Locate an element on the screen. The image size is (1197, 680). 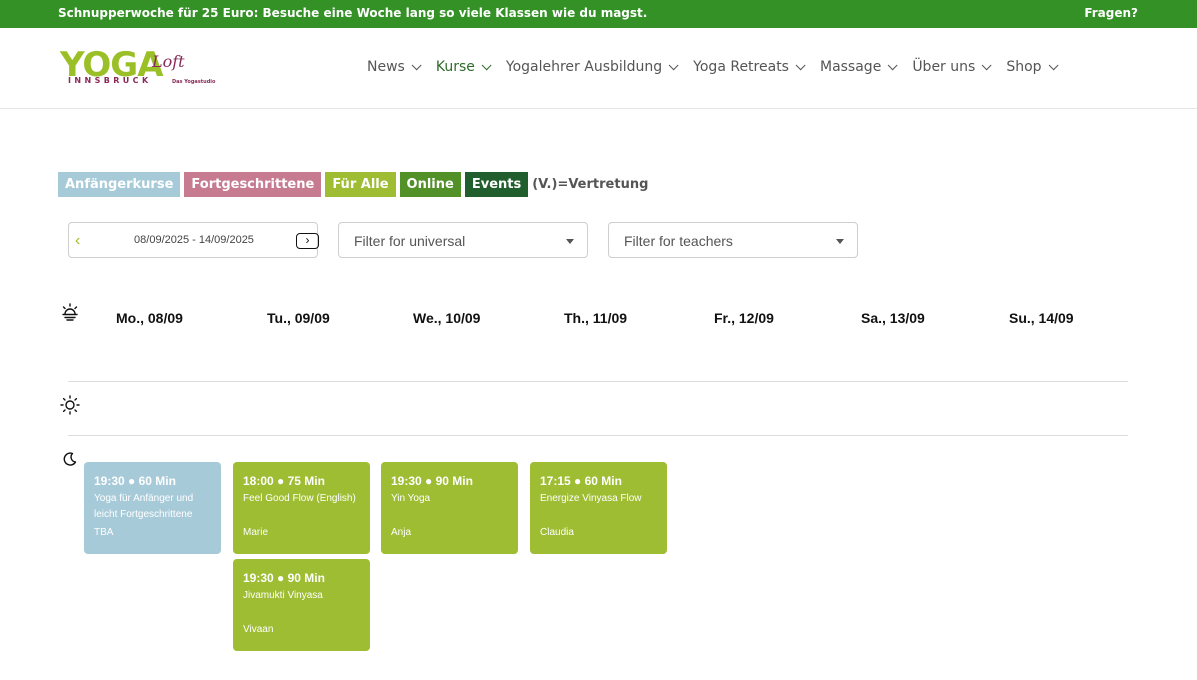
class-time: 18:00 ● 75 Min is located at coordinates (284, 481).